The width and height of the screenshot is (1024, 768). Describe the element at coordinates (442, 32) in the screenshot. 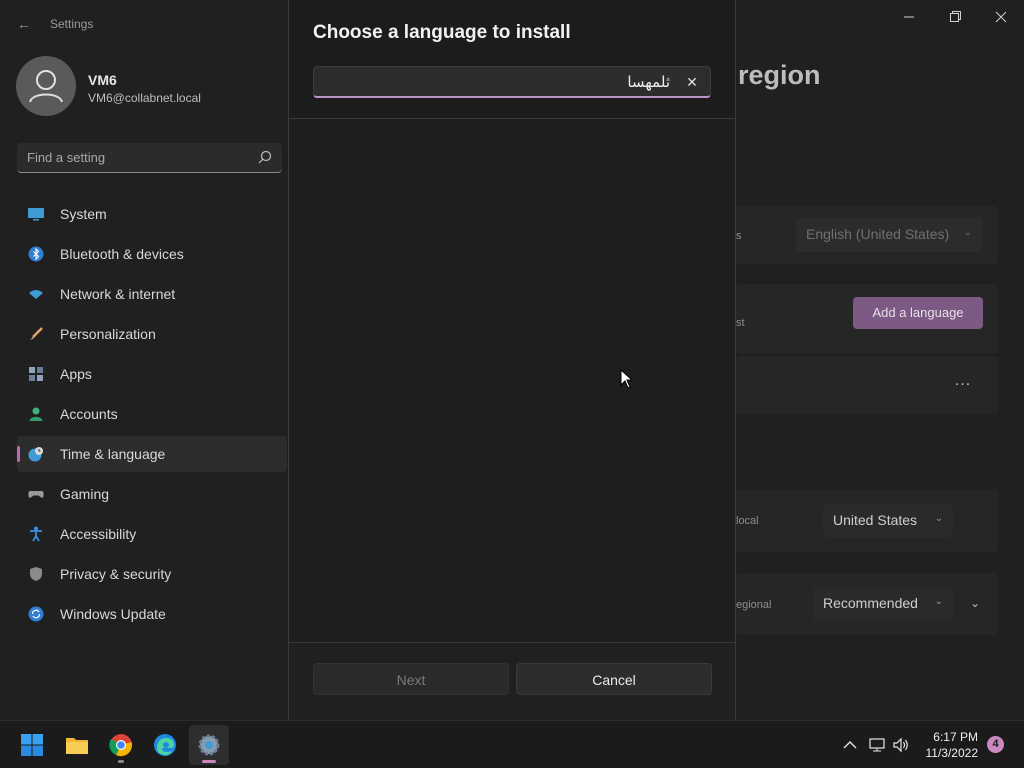

I see `dialog-title: Choose a language to install` at that location.